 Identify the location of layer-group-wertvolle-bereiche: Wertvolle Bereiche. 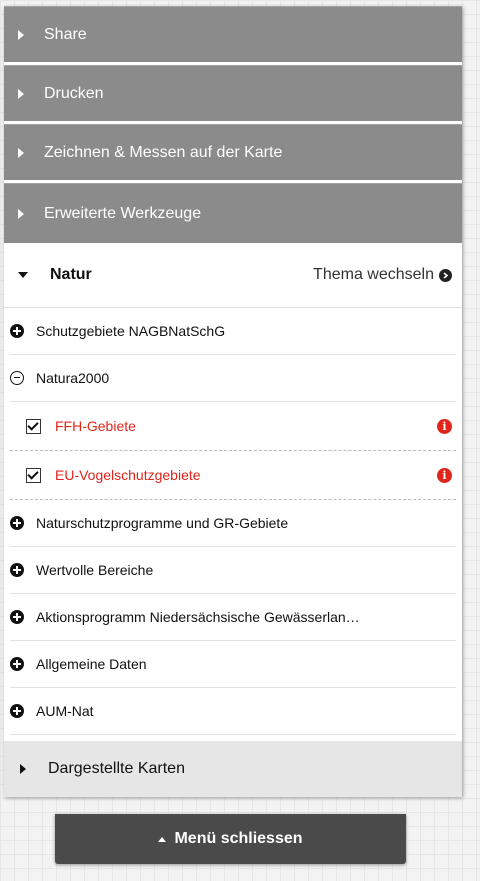
(233, 570).